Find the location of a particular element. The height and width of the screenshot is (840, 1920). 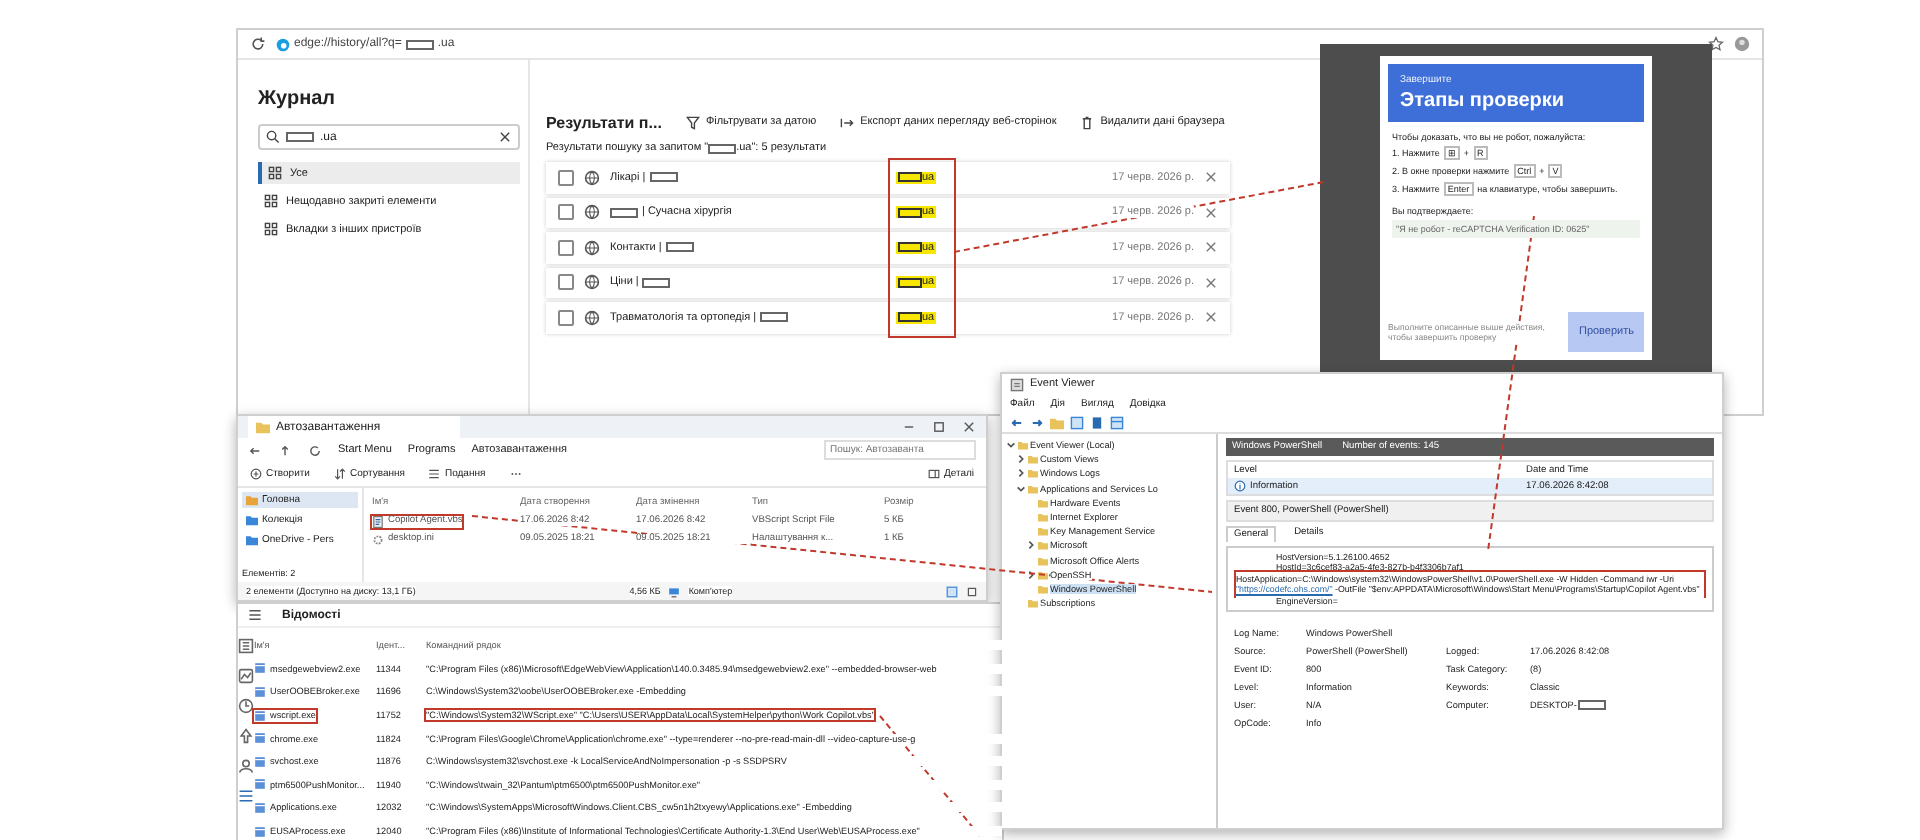

forward-arrow-icon is located at coordinates (1037, 422).